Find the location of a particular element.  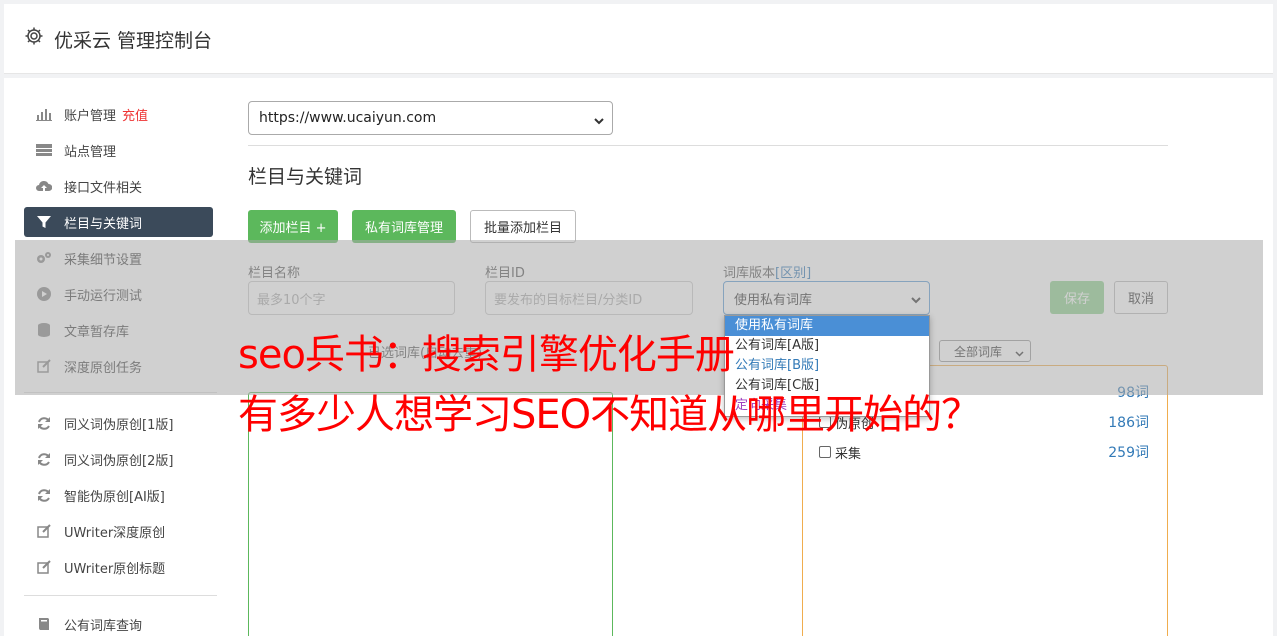

difference-link: [区别] is located at coordinates (793, 273).